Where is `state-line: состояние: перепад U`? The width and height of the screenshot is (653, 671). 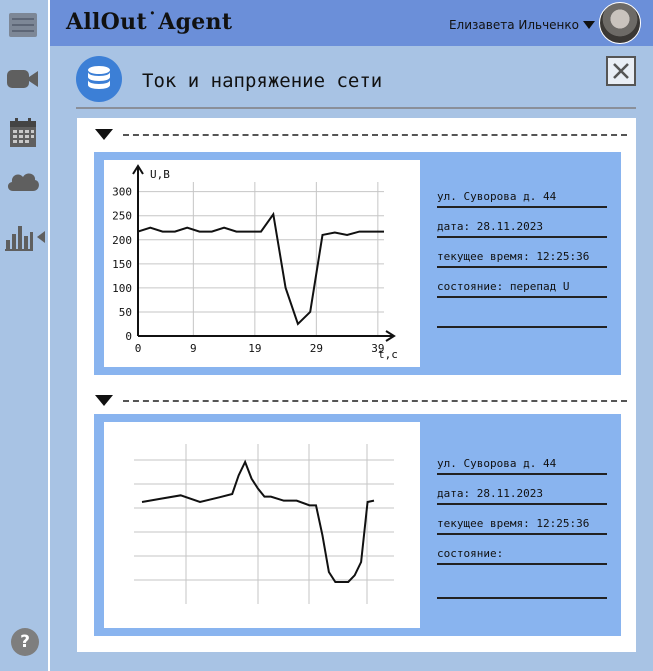 state-line: состояние: перепад U is located at coordinates (522, 289).